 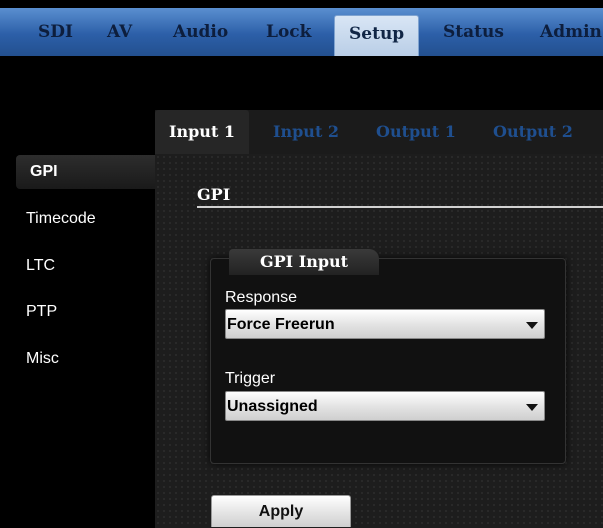 I want to click on section-title: GPI, so click(x=214, y=194).